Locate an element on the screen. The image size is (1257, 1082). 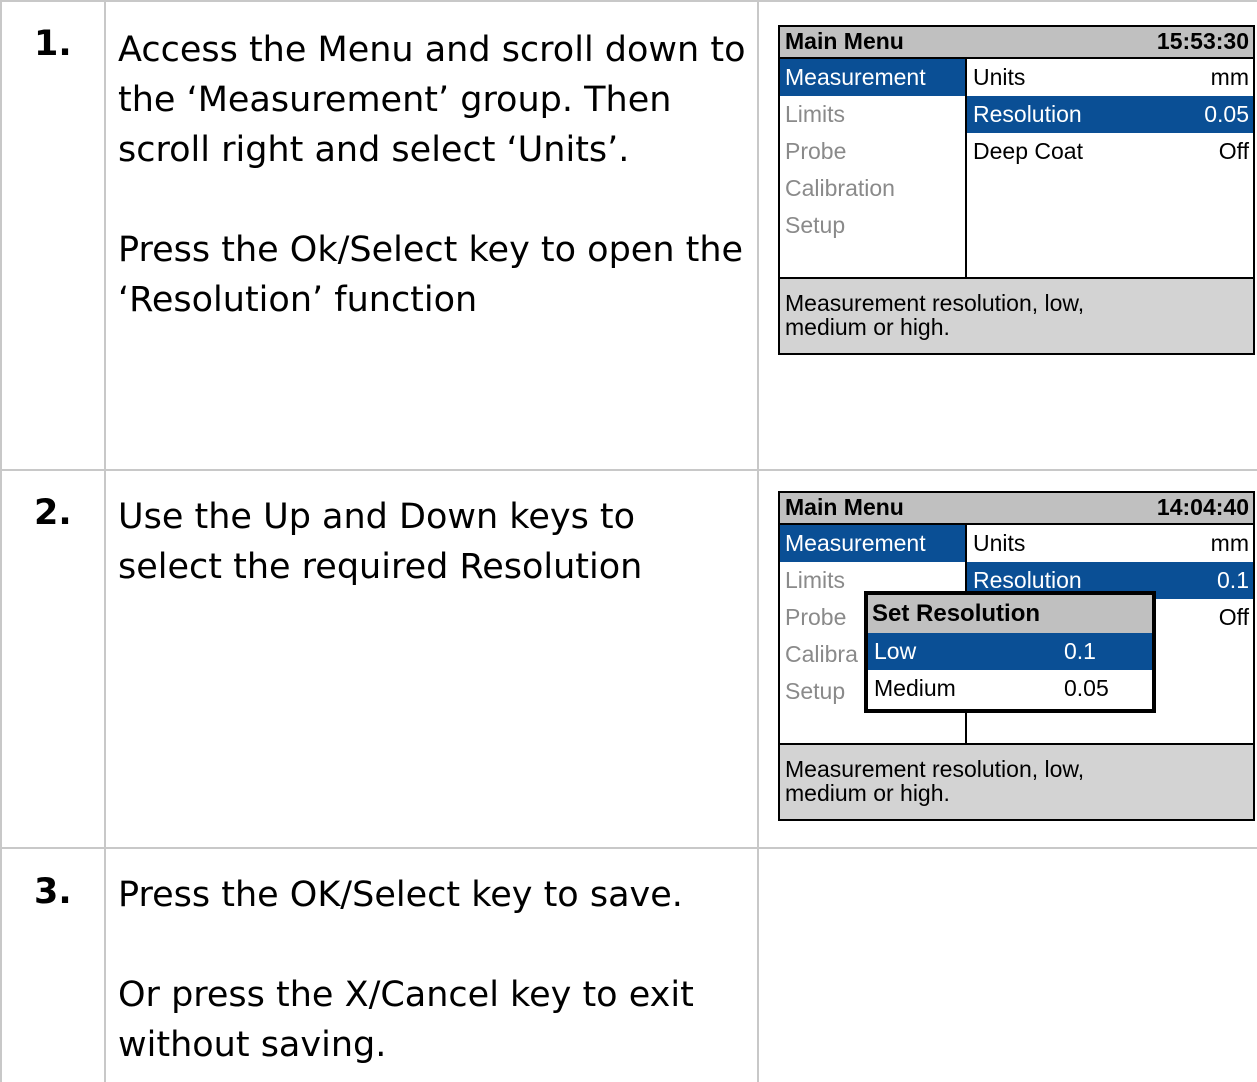
menu-group-limits: Limits is located at coordinates (873, 114).